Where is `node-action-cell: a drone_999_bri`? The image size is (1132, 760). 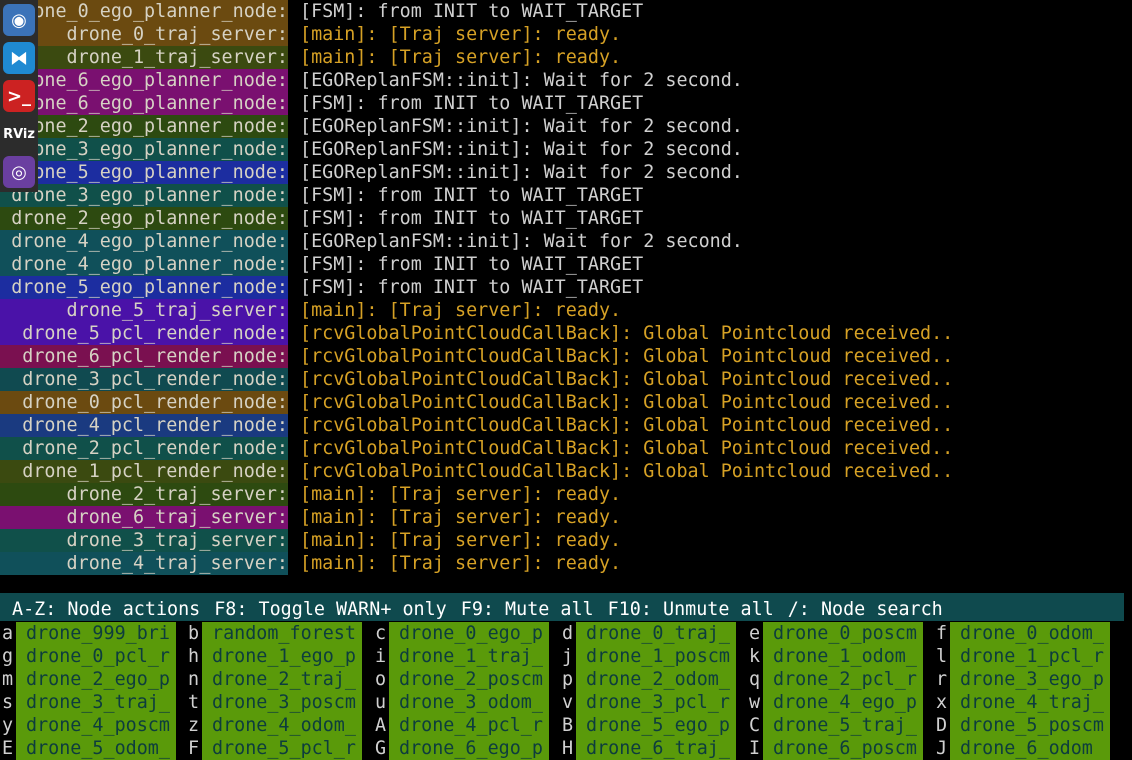 node-action-cell: a drone_999_bri is located at coordinates (90, 633).